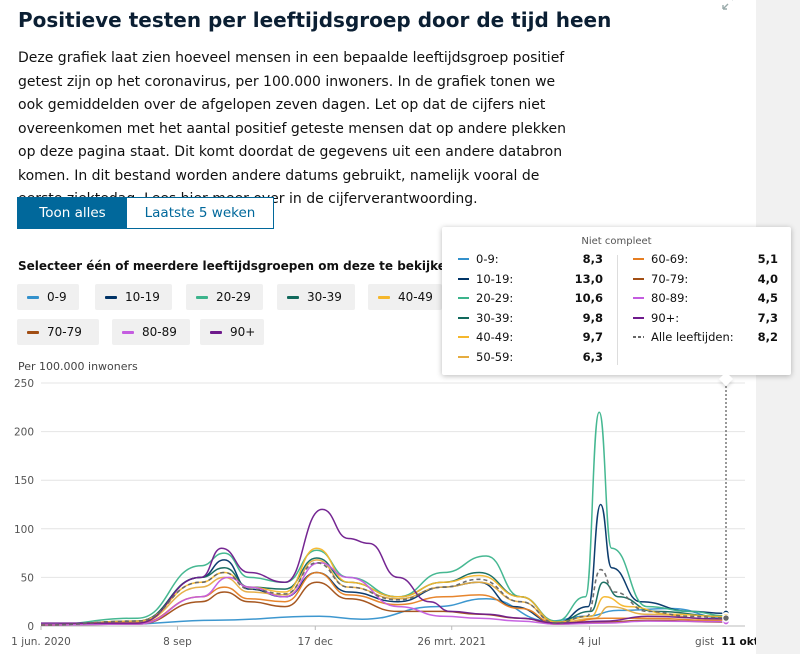 The width and height of the screenshot is (800, 654). I want to click on chip-label: 90+, so click(243, 332).